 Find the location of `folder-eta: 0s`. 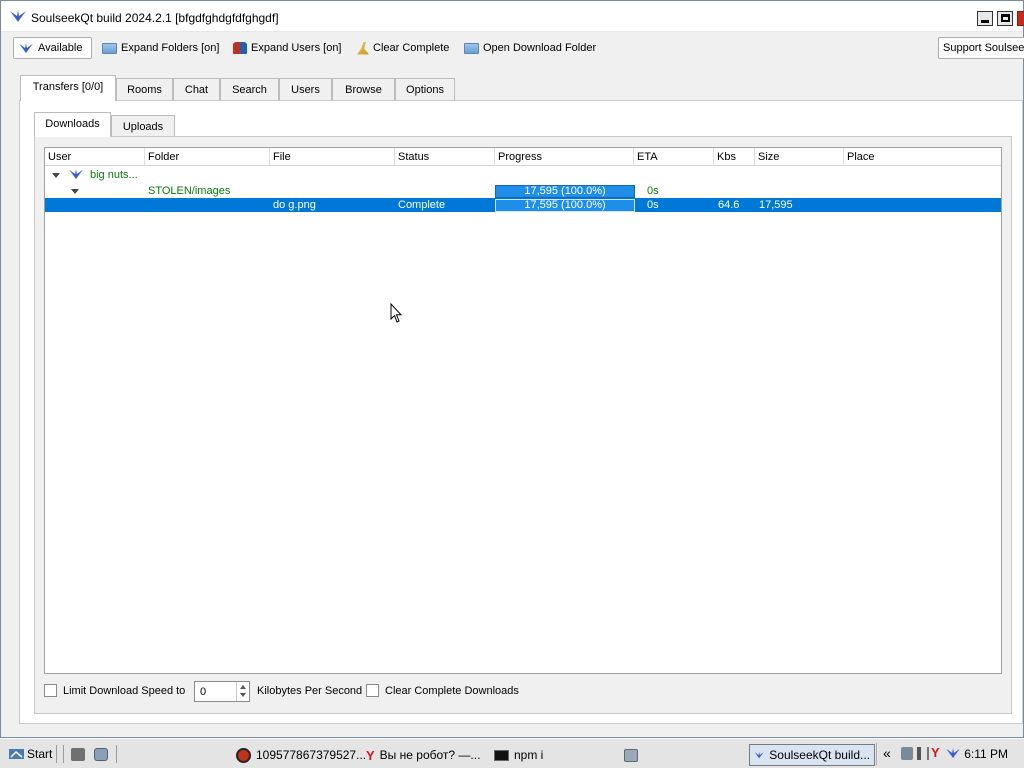

folder-eta: 0s is located at coordinates (653, 191).